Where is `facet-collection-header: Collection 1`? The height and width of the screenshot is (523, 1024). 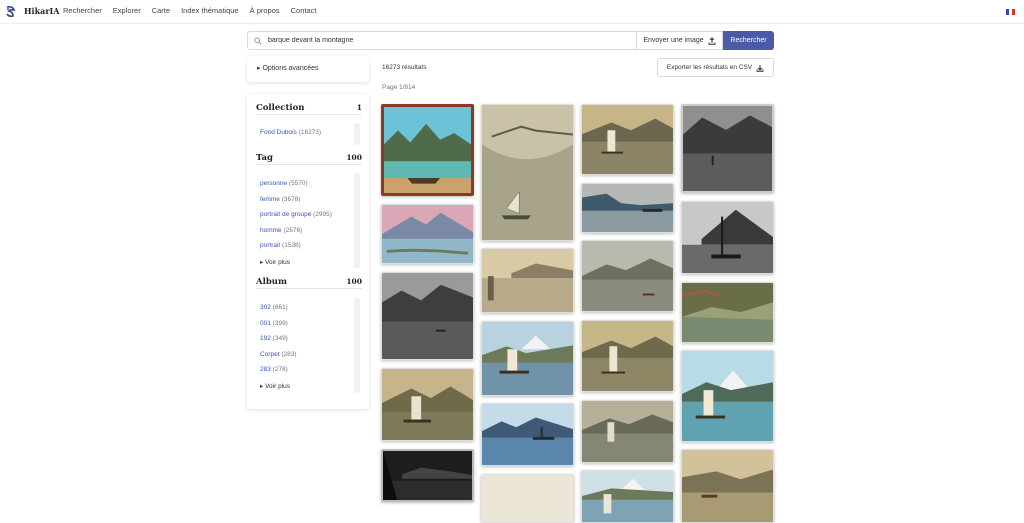
facet-collection-header: Collection 1 is located at coordinates (309, 108).